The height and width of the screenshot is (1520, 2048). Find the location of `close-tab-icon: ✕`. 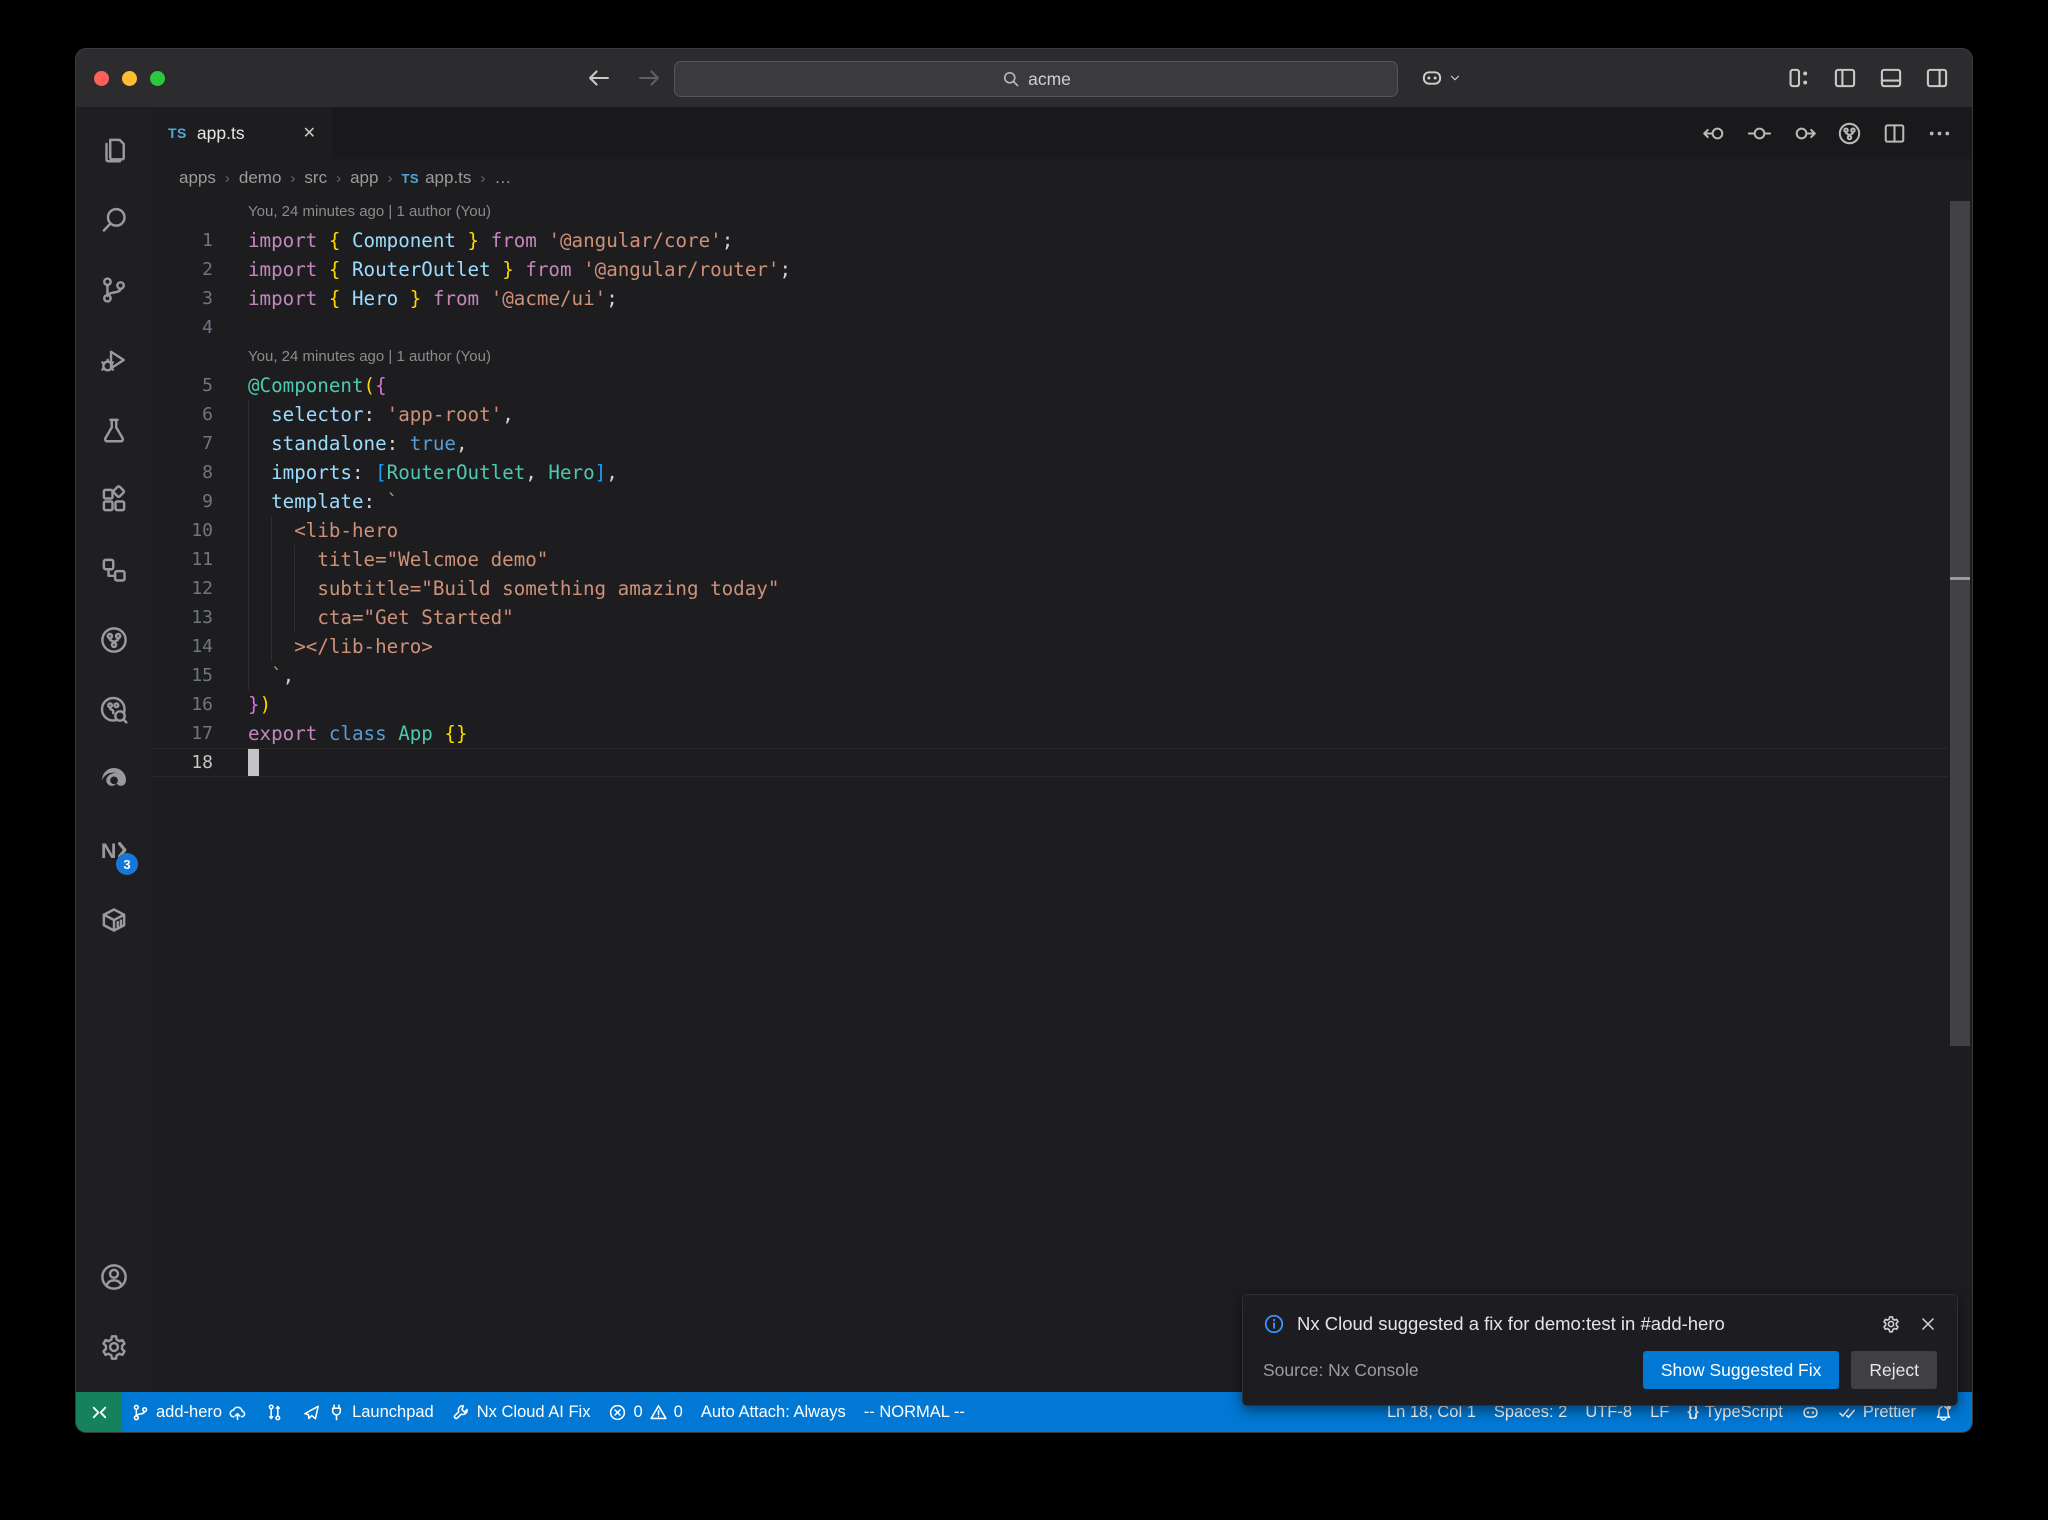

close-tab-icon: ✕ is located at coordinates (309, 133).